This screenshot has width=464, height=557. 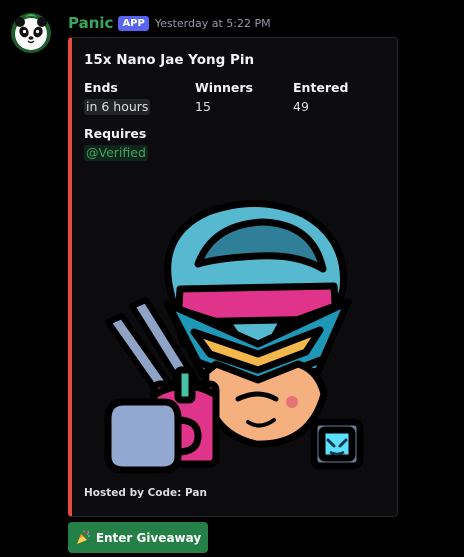 I want to click on field-winners: Winners 15, so click(x=224, y=97).